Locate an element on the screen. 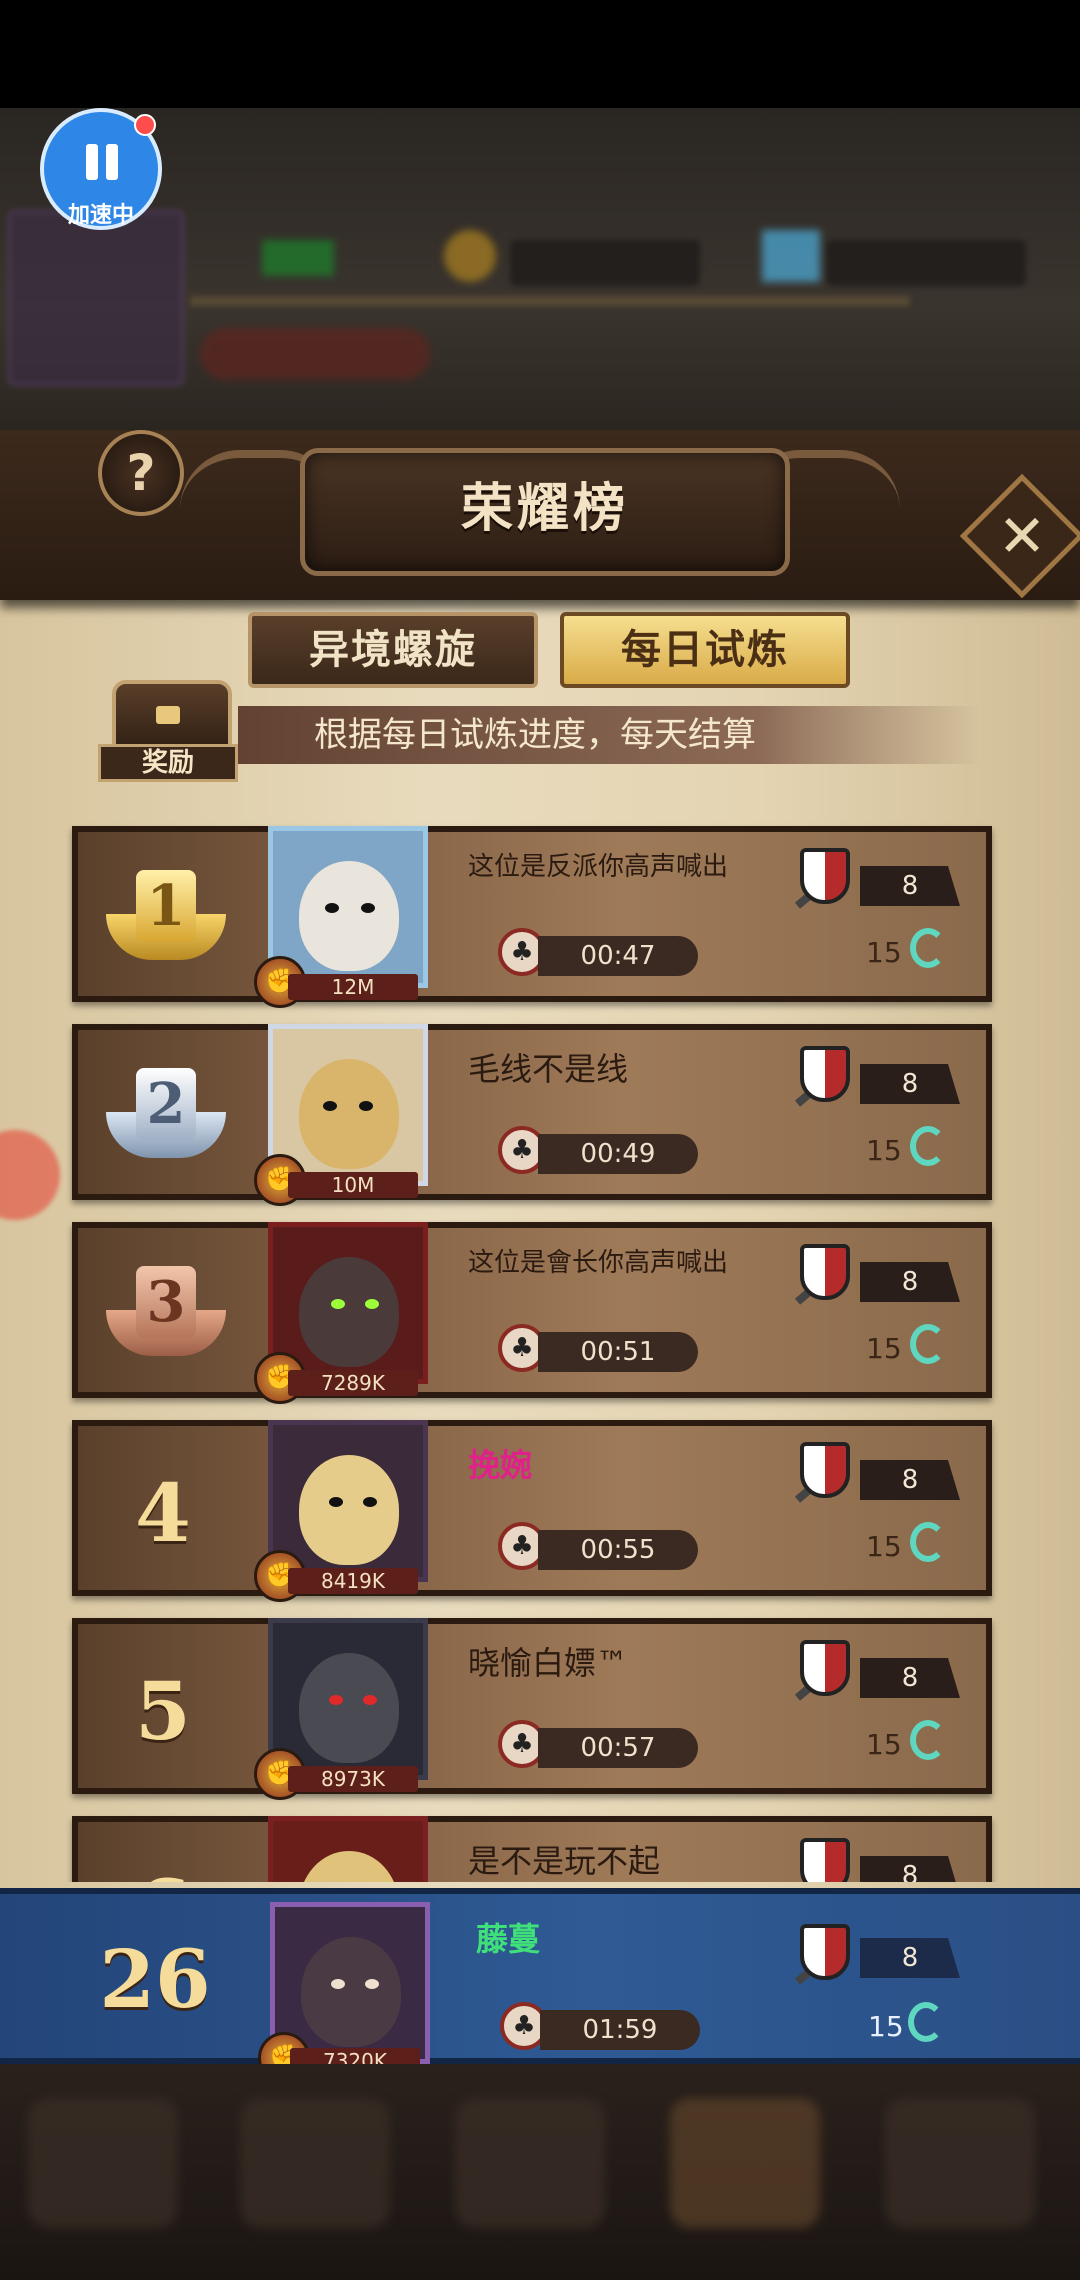 The height and width of the screenshot is (2280, 1080). player-name: 毛线不是线 is located at coordinates (548, 1069).